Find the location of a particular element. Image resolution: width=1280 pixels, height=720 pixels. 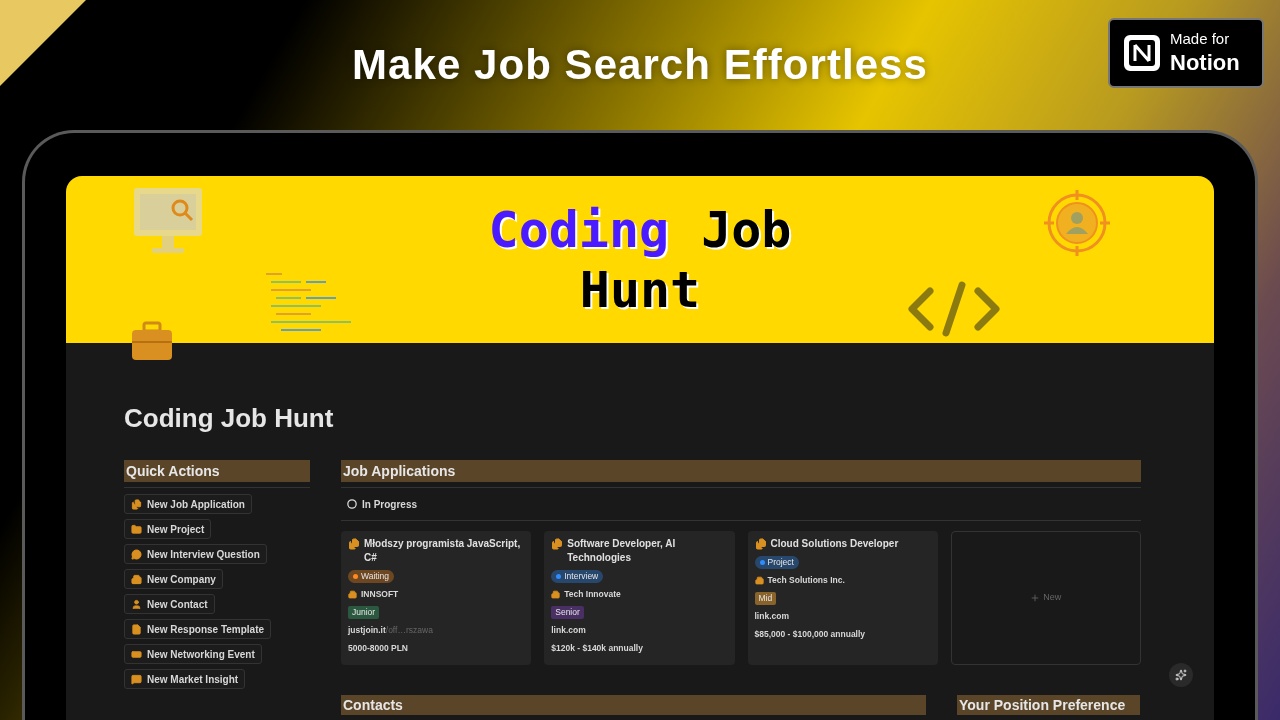

sparkle-button is located at coordinates (1181, 675).